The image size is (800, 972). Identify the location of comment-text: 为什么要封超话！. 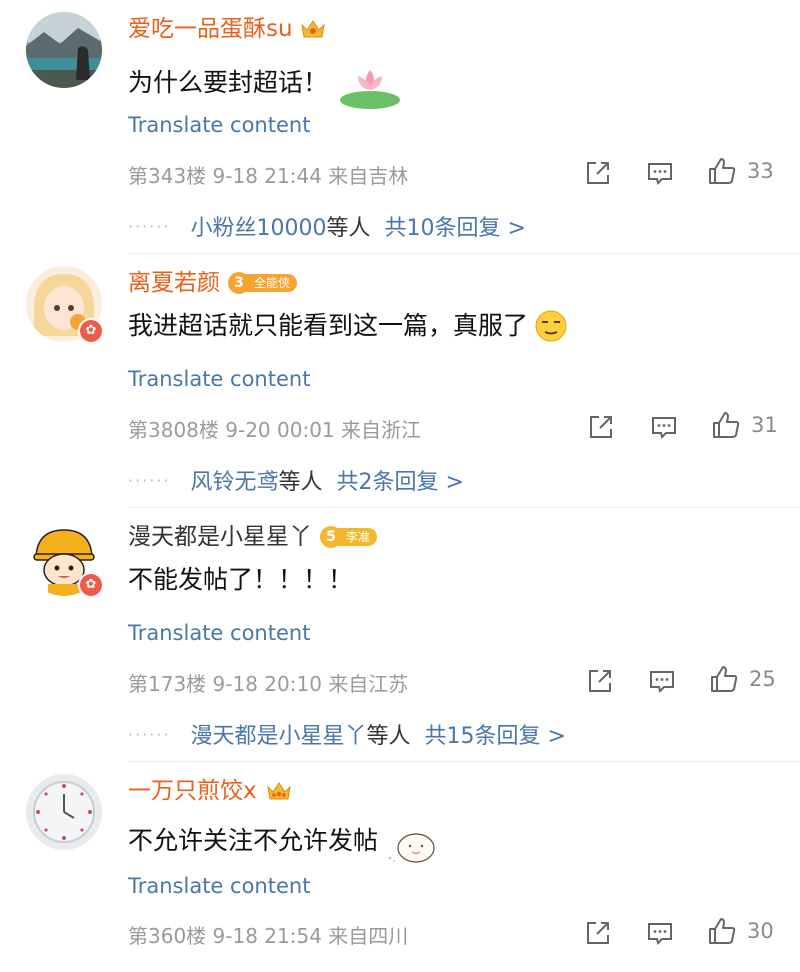
(228, 82).